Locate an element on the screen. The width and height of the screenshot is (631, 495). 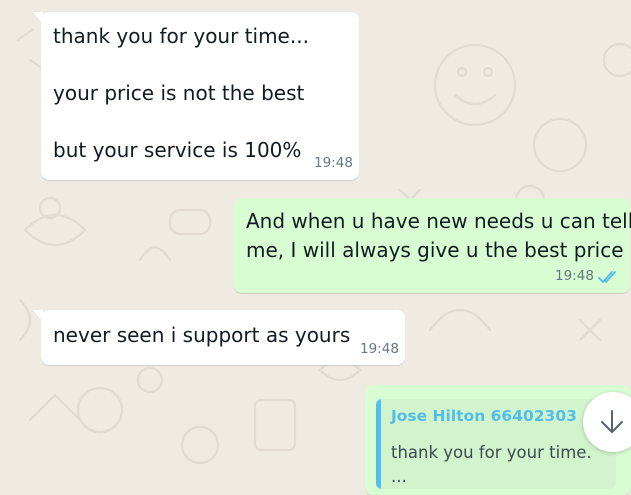
arrow-down-icon is located at coordinates (612, 421).